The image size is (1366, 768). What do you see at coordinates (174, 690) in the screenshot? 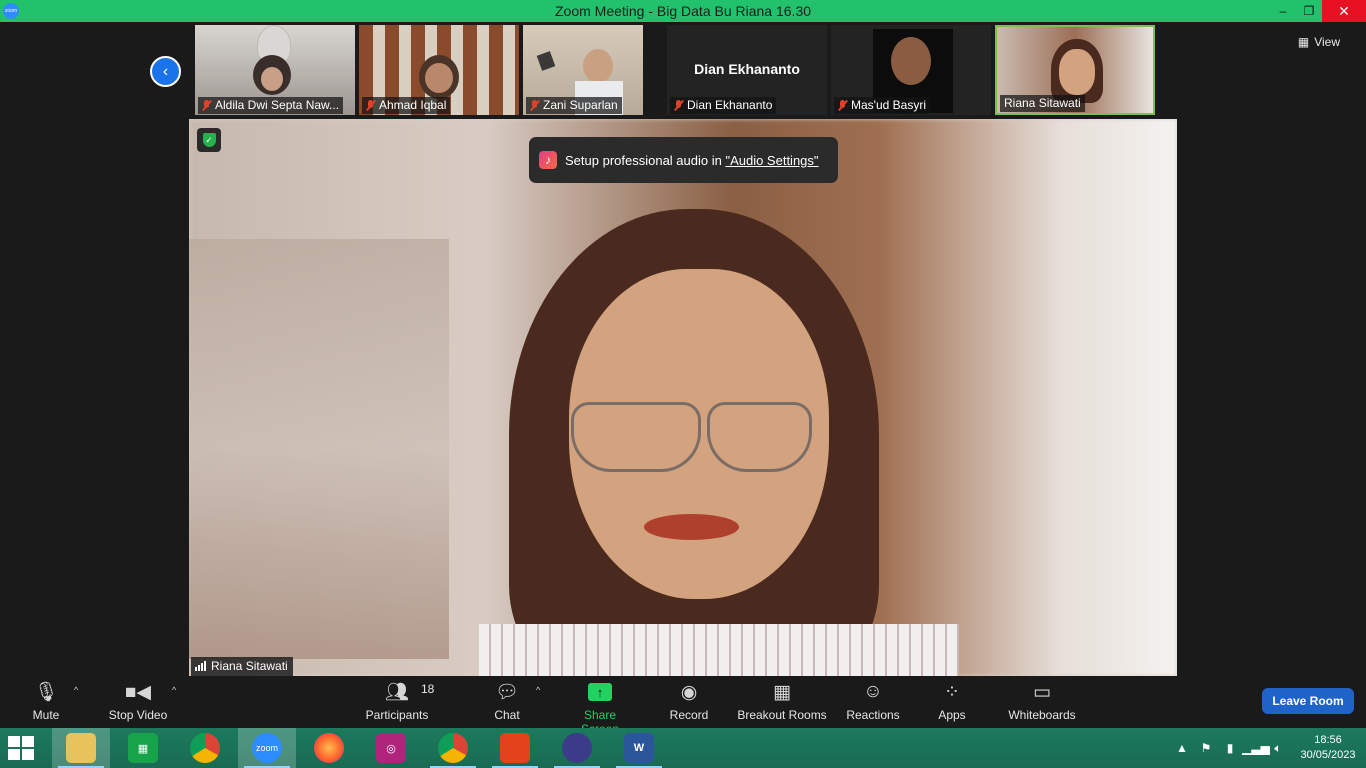
I see `video-options-caret: ^` at bounding box center [174, 690].